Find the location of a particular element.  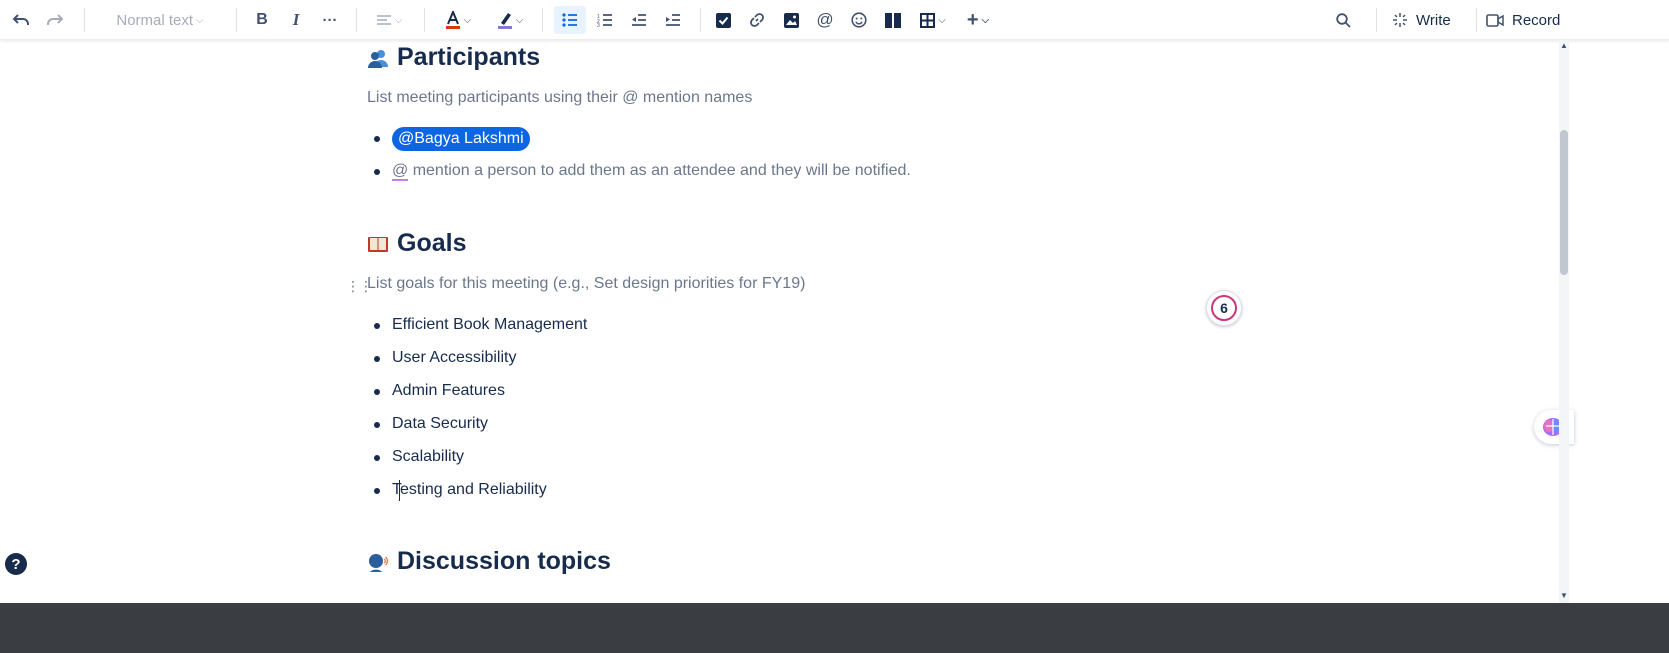

open-book-icon is located at coordinates (378, 244).